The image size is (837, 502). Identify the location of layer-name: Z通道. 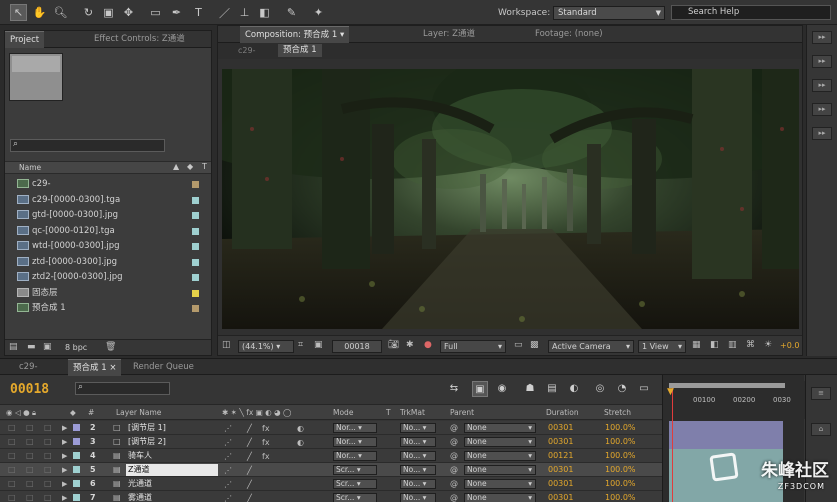
(138, 470).